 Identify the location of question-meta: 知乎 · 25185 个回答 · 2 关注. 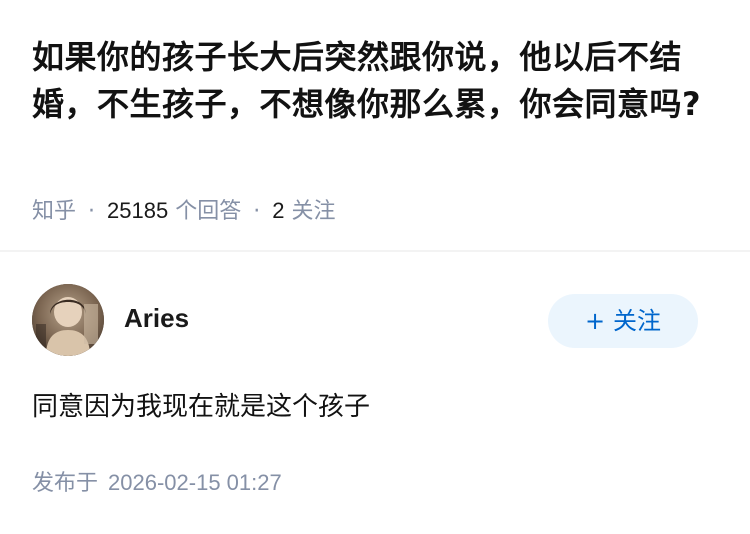
(183, 211).